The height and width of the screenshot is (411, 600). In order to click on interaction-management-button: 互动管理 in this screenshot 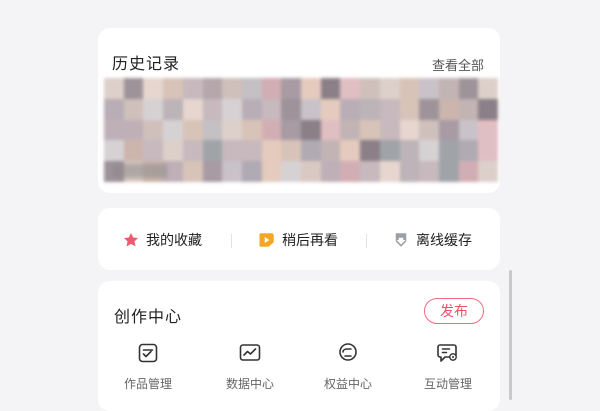, I will do `click(448, 366)`.